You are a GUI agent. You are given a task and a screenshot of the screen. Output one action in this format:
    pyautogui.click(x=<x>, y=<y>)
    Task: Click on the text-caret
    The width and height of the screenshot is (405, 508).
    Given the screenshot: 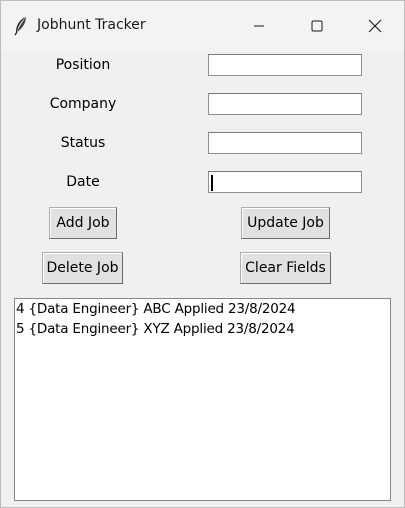 What is the action you would take?
    pyautogui.click(x=212, y=183)
    